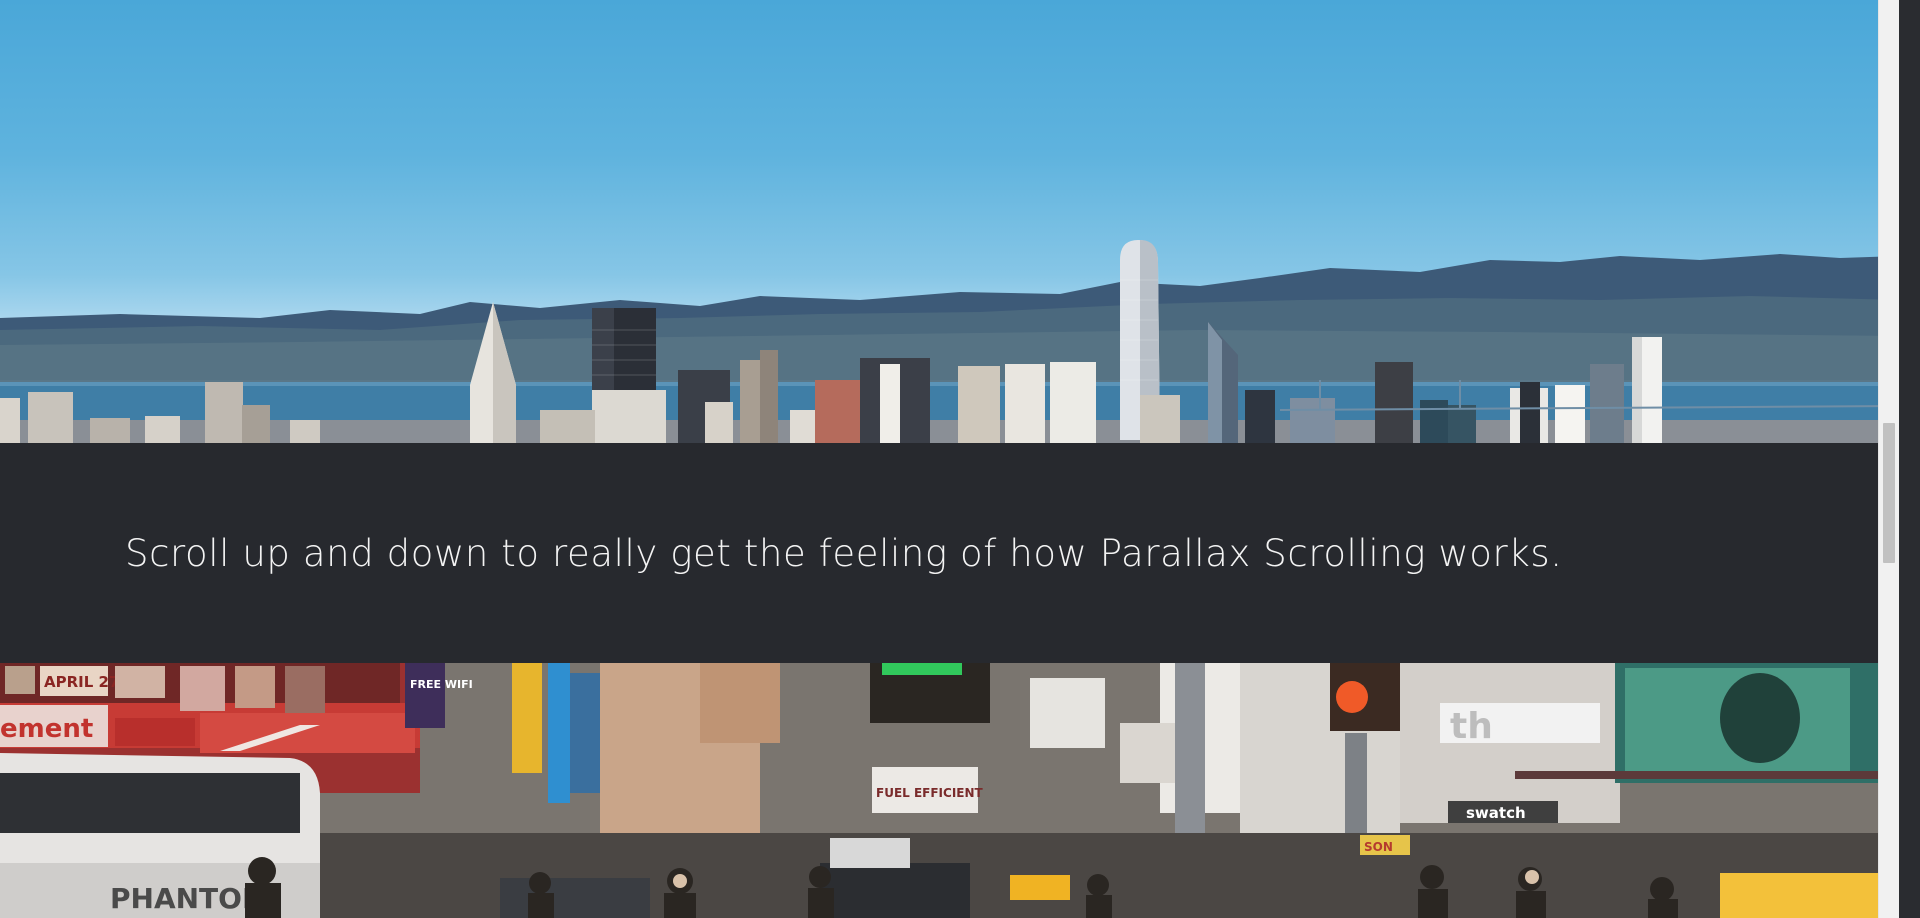 The image size is (1920, 918). I want to click on vertical-scrollbar, so click(1888, 459).